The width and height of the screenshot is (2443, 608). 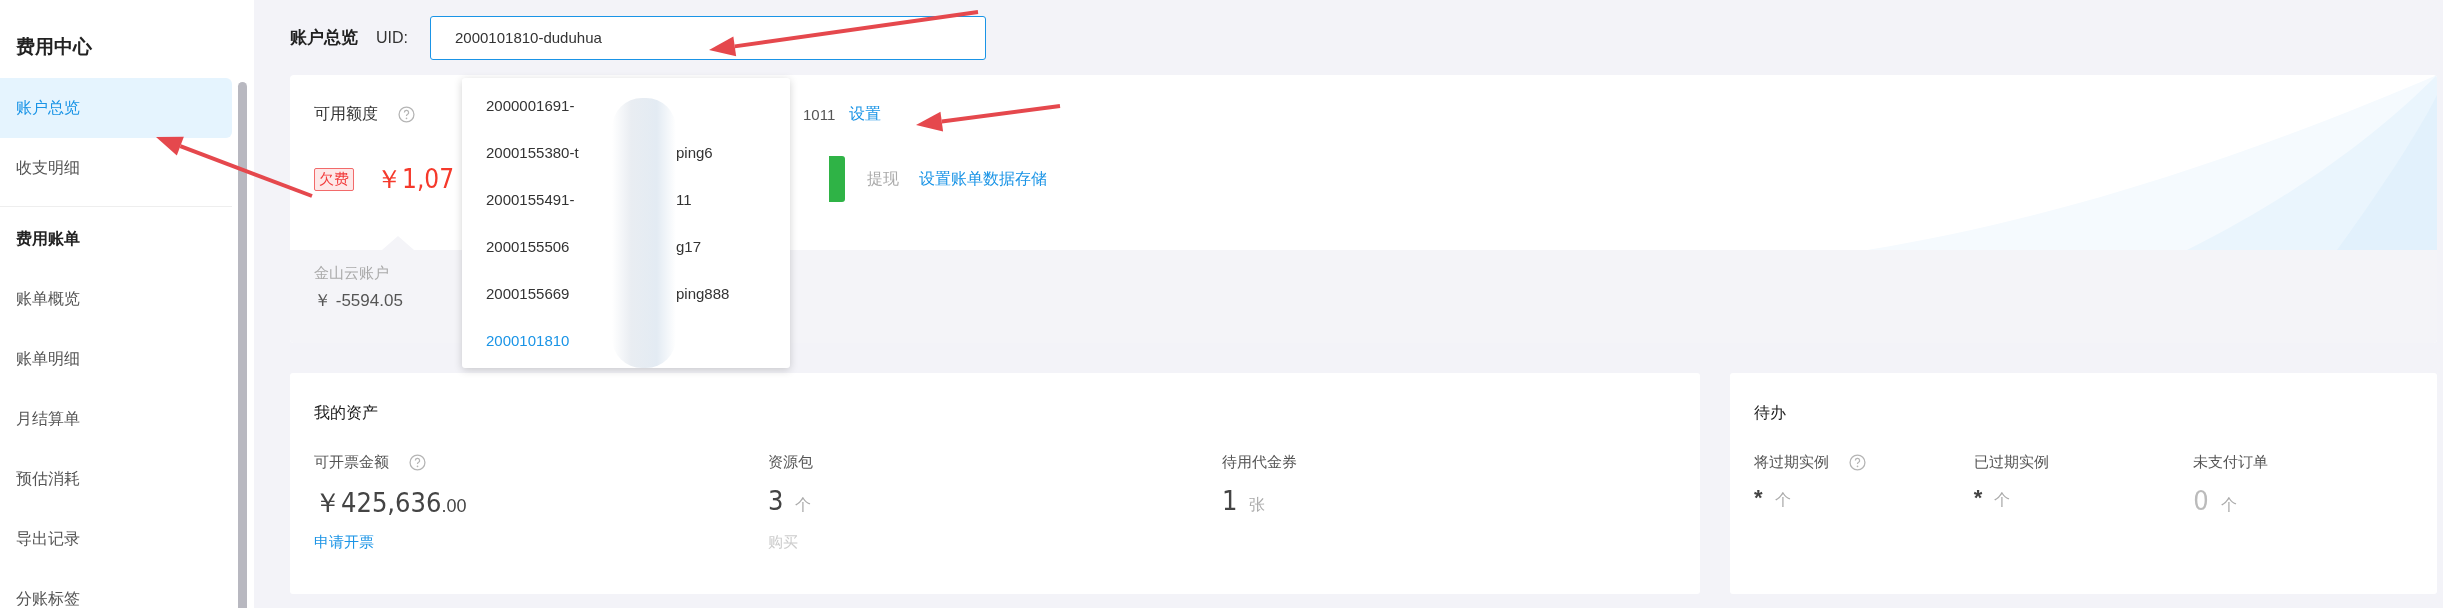 I want to click on sidebar-item: 账单明细, so click(x=116, y=359).